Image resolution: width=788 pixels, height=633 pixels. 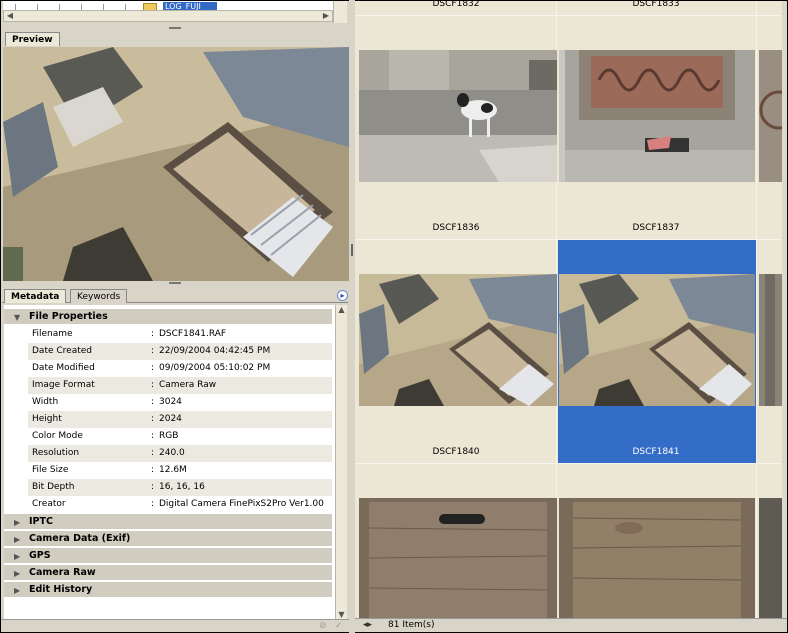 I want to click on section-edit-history: ▶ Edit History, so click(x=168, y=590).